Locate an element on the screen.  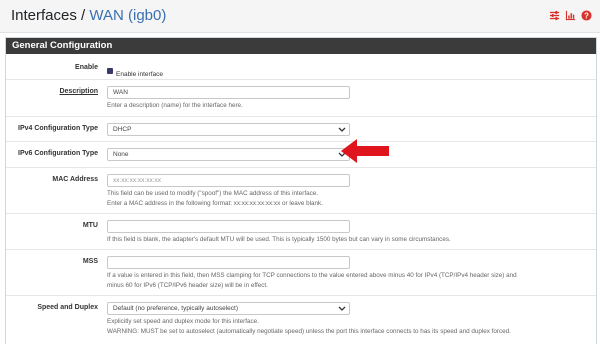
speed-duplex-label: Speed and Duplex is located at coordinates (67, 307).